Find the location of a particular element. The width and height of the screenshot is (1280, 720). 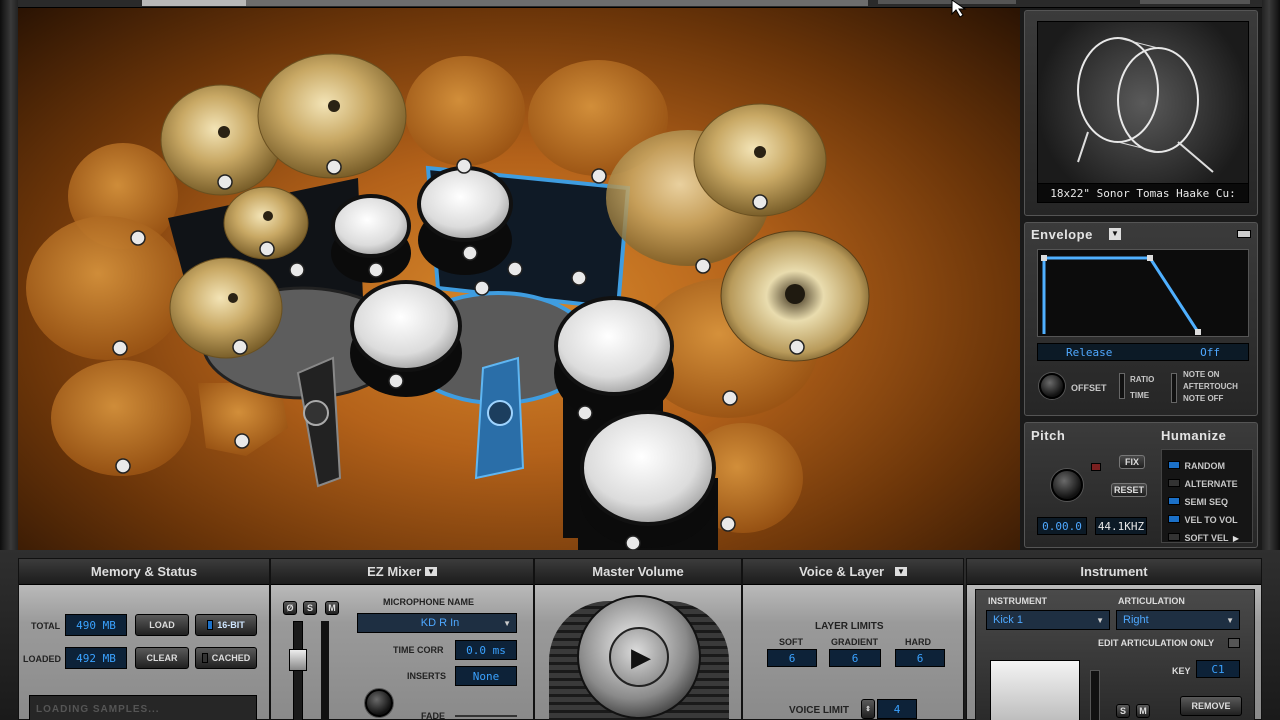

envelope-curve is located at coordinates (1144, 294).